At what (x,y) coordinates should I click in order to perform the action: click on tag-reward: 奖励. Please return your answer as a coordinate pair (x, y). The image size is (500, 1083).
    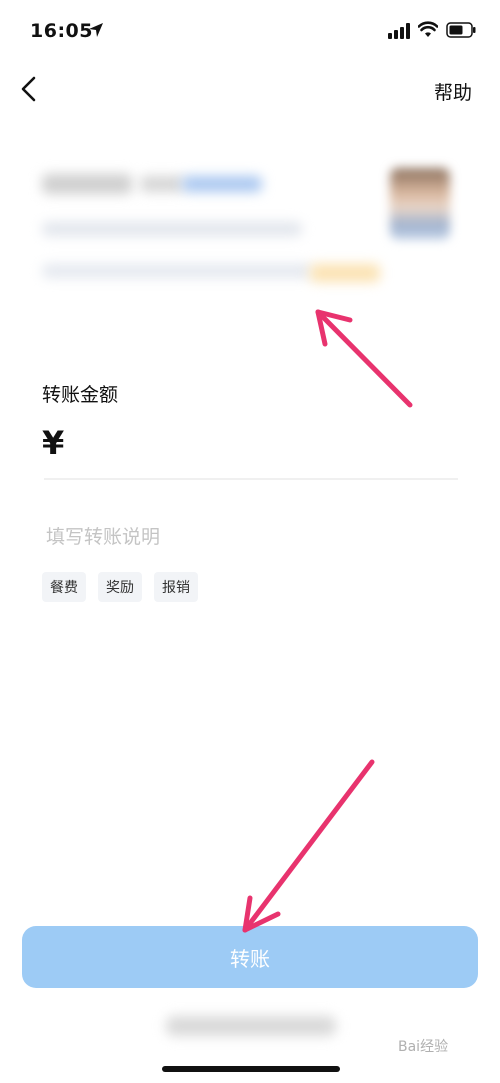
    Looking at the image, I should click on (120, 587).